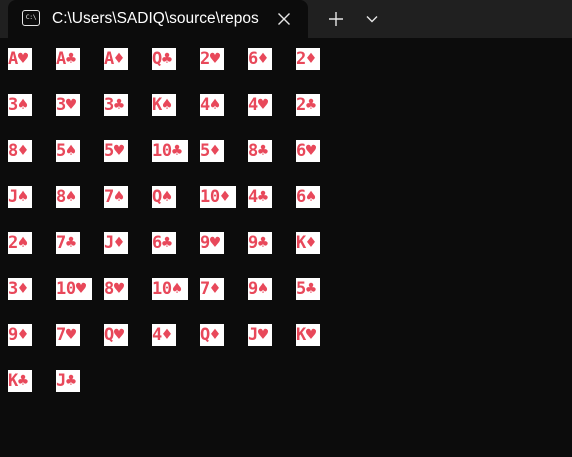 The height and width of the screenshot is (457, 572). I want to click on close-icon, so click(284, 19).